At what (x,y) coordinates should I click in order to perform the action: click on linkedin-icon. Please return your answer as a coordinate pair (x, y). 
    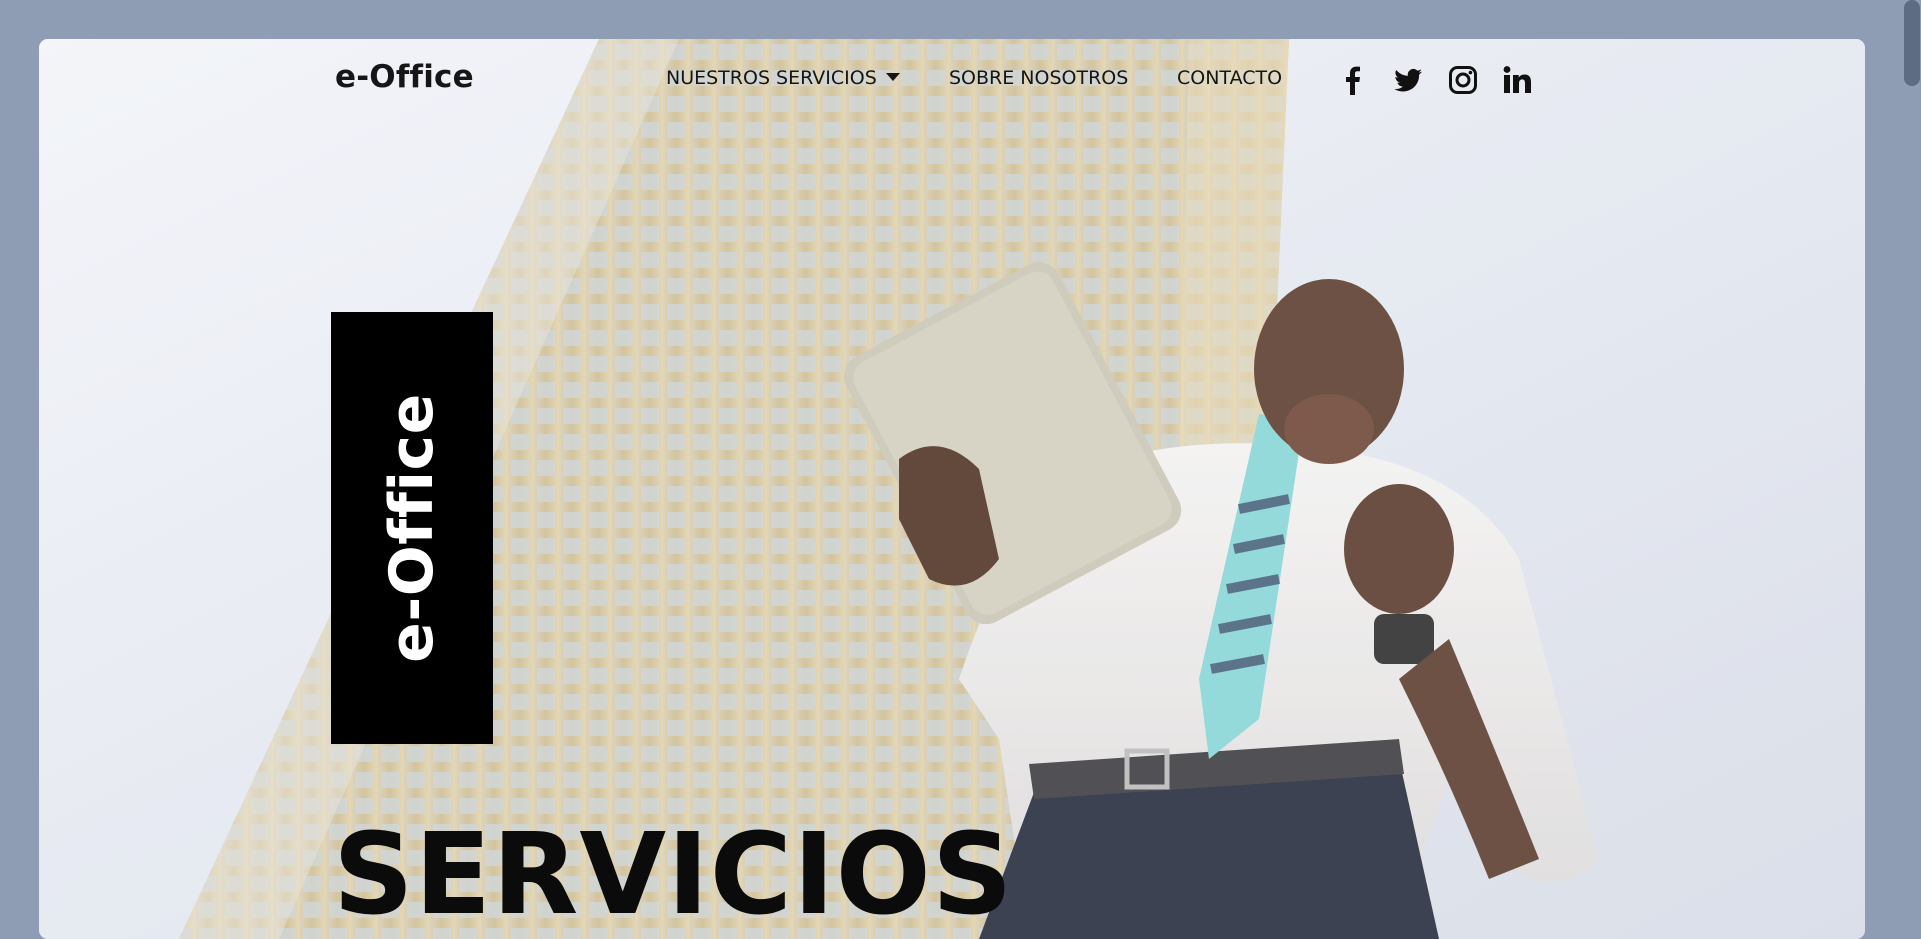
    Looking at the image, I should click on (1517, 80).